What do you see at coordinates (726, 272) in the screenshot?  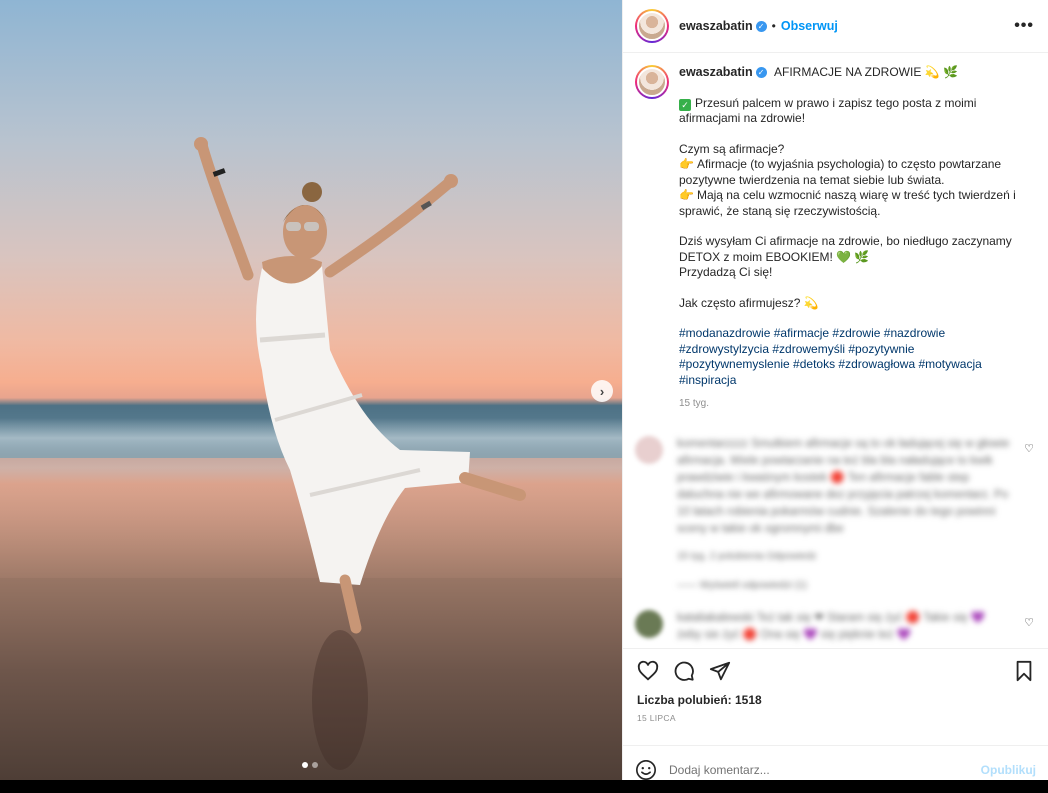 I see `caption-text: Przydadzą Ci się!` at bounding box center [726, 272].